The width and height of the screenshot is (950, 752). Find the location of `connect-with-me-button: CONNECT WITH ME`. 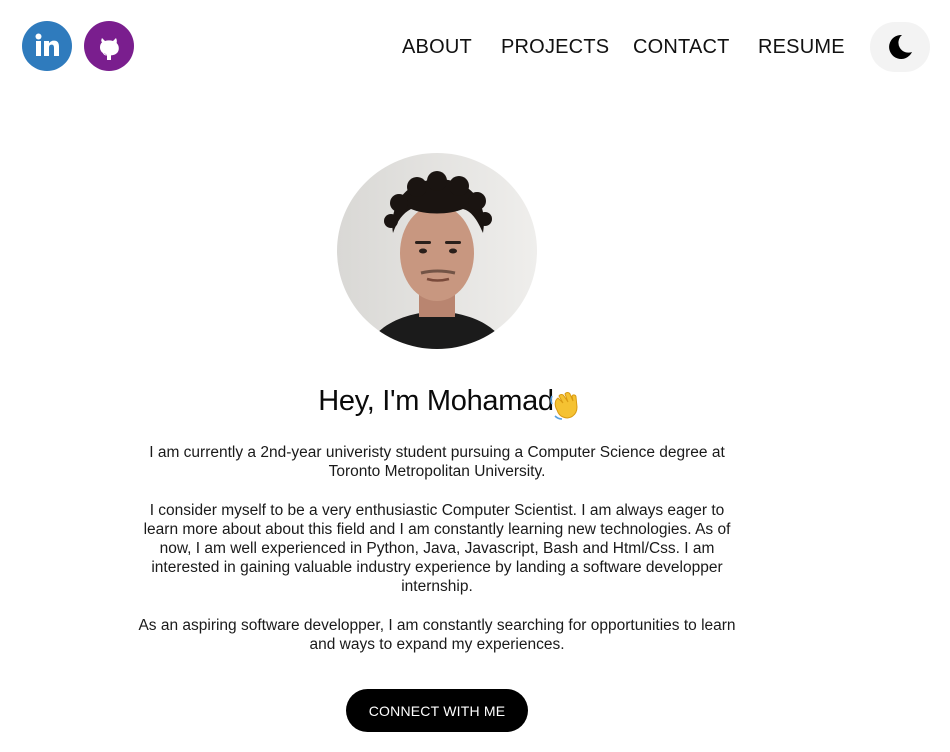

connect-with-me-button: CONNECT WITH ME is located at coordinates (437, 710).